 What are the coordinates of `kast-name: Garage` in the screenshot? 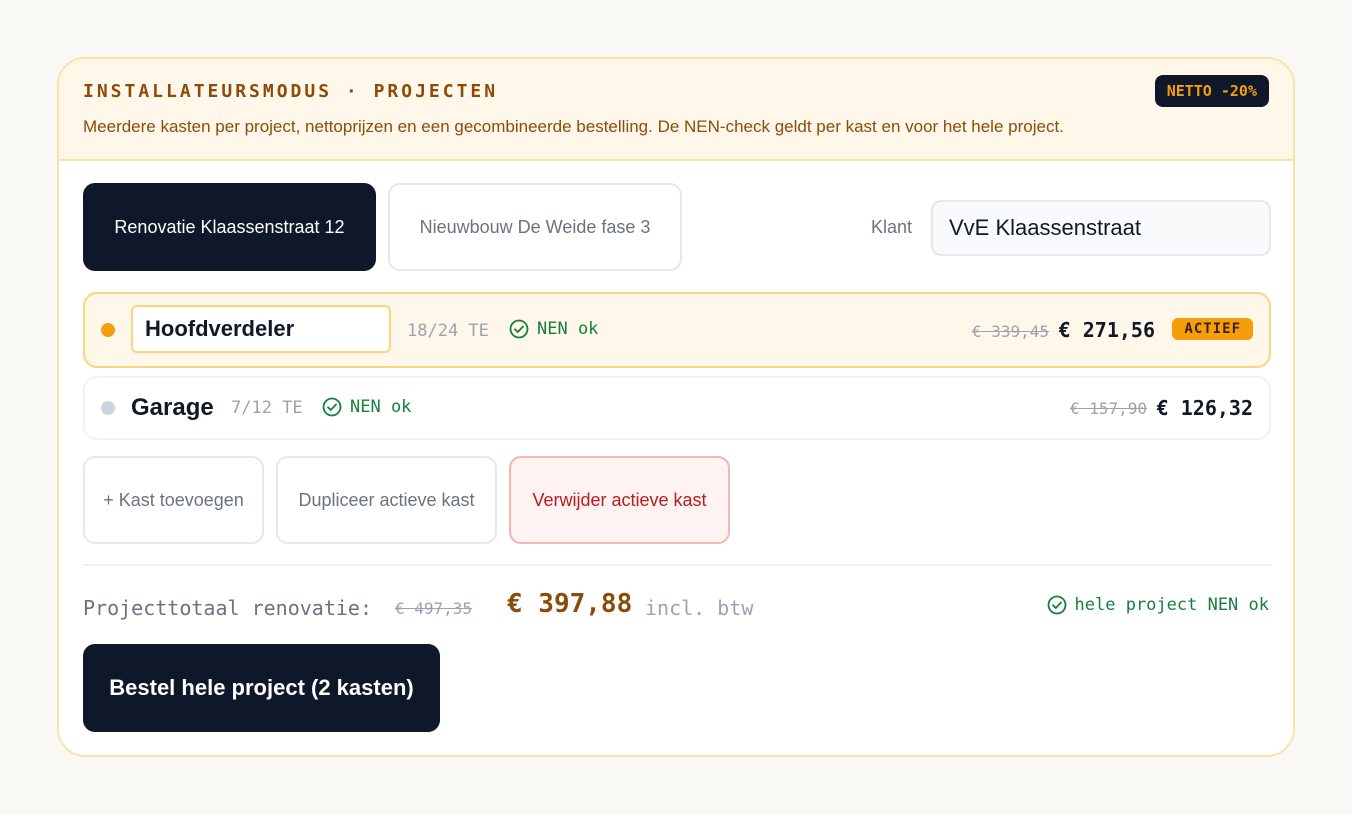 It's located at (172, 407).